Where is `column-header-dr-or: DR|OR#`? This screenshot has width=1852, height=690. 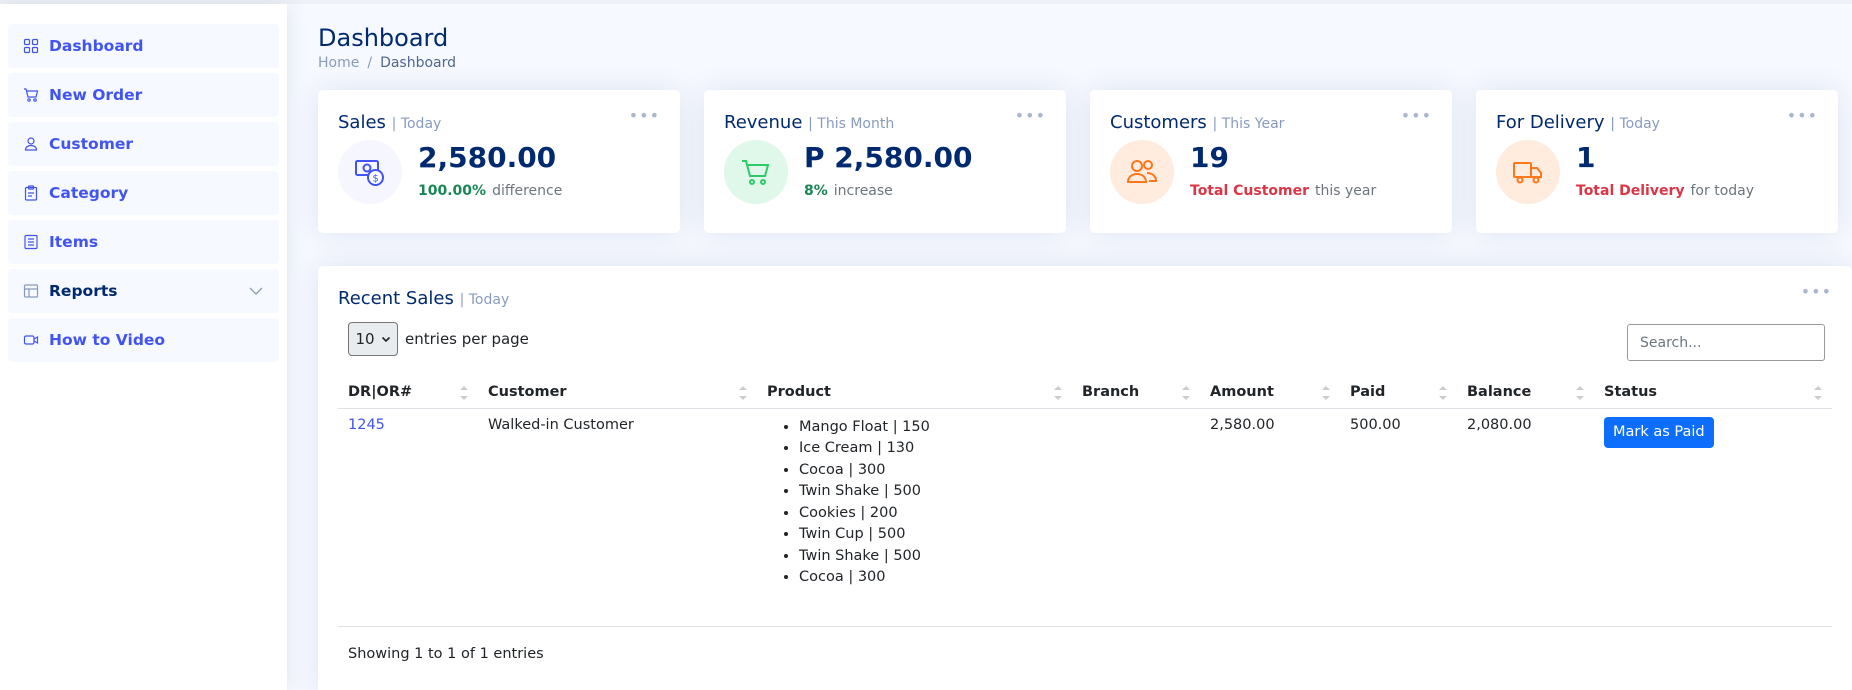
column-header-dr-or: DR|OR# is located at coordinates (408, 392).